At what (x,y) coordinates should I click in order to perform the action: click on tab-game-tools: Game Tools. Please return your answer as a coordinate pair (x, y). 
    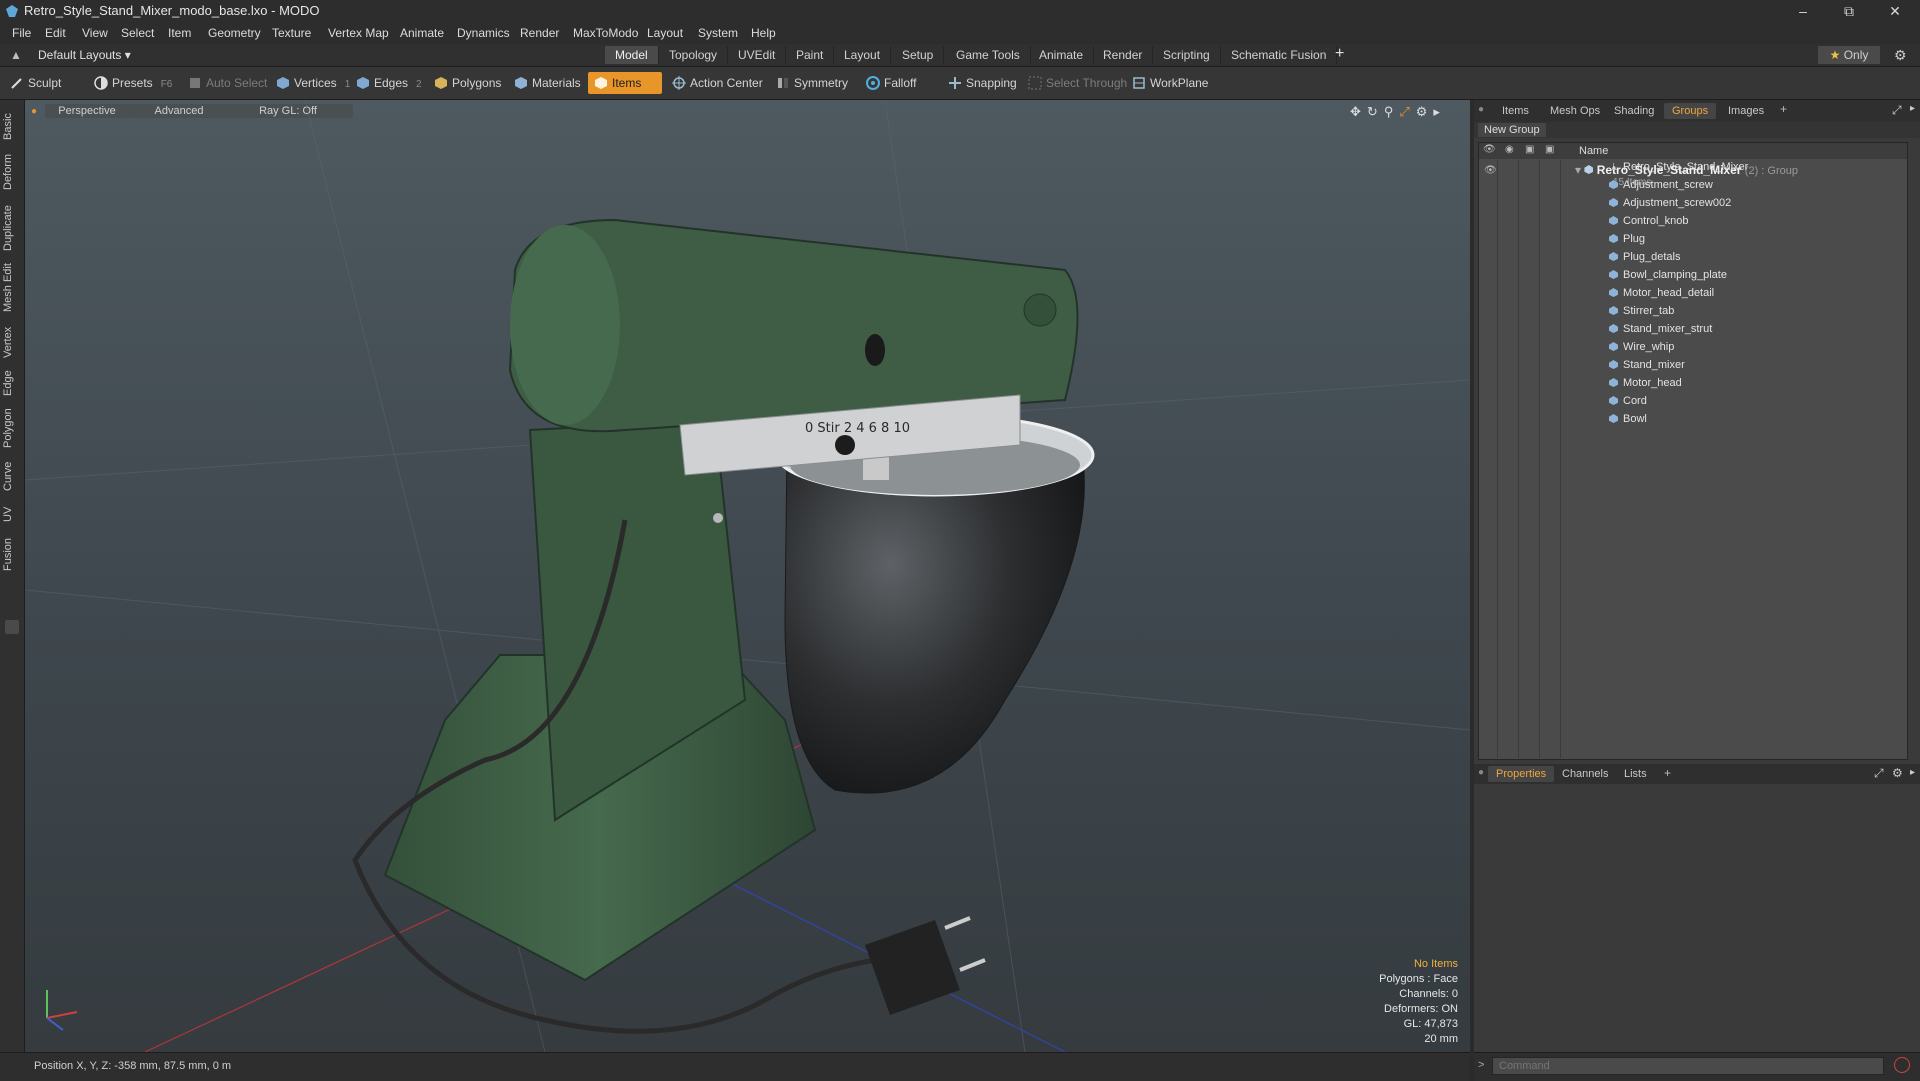
    Looking at the image, I should click on (988, 55).